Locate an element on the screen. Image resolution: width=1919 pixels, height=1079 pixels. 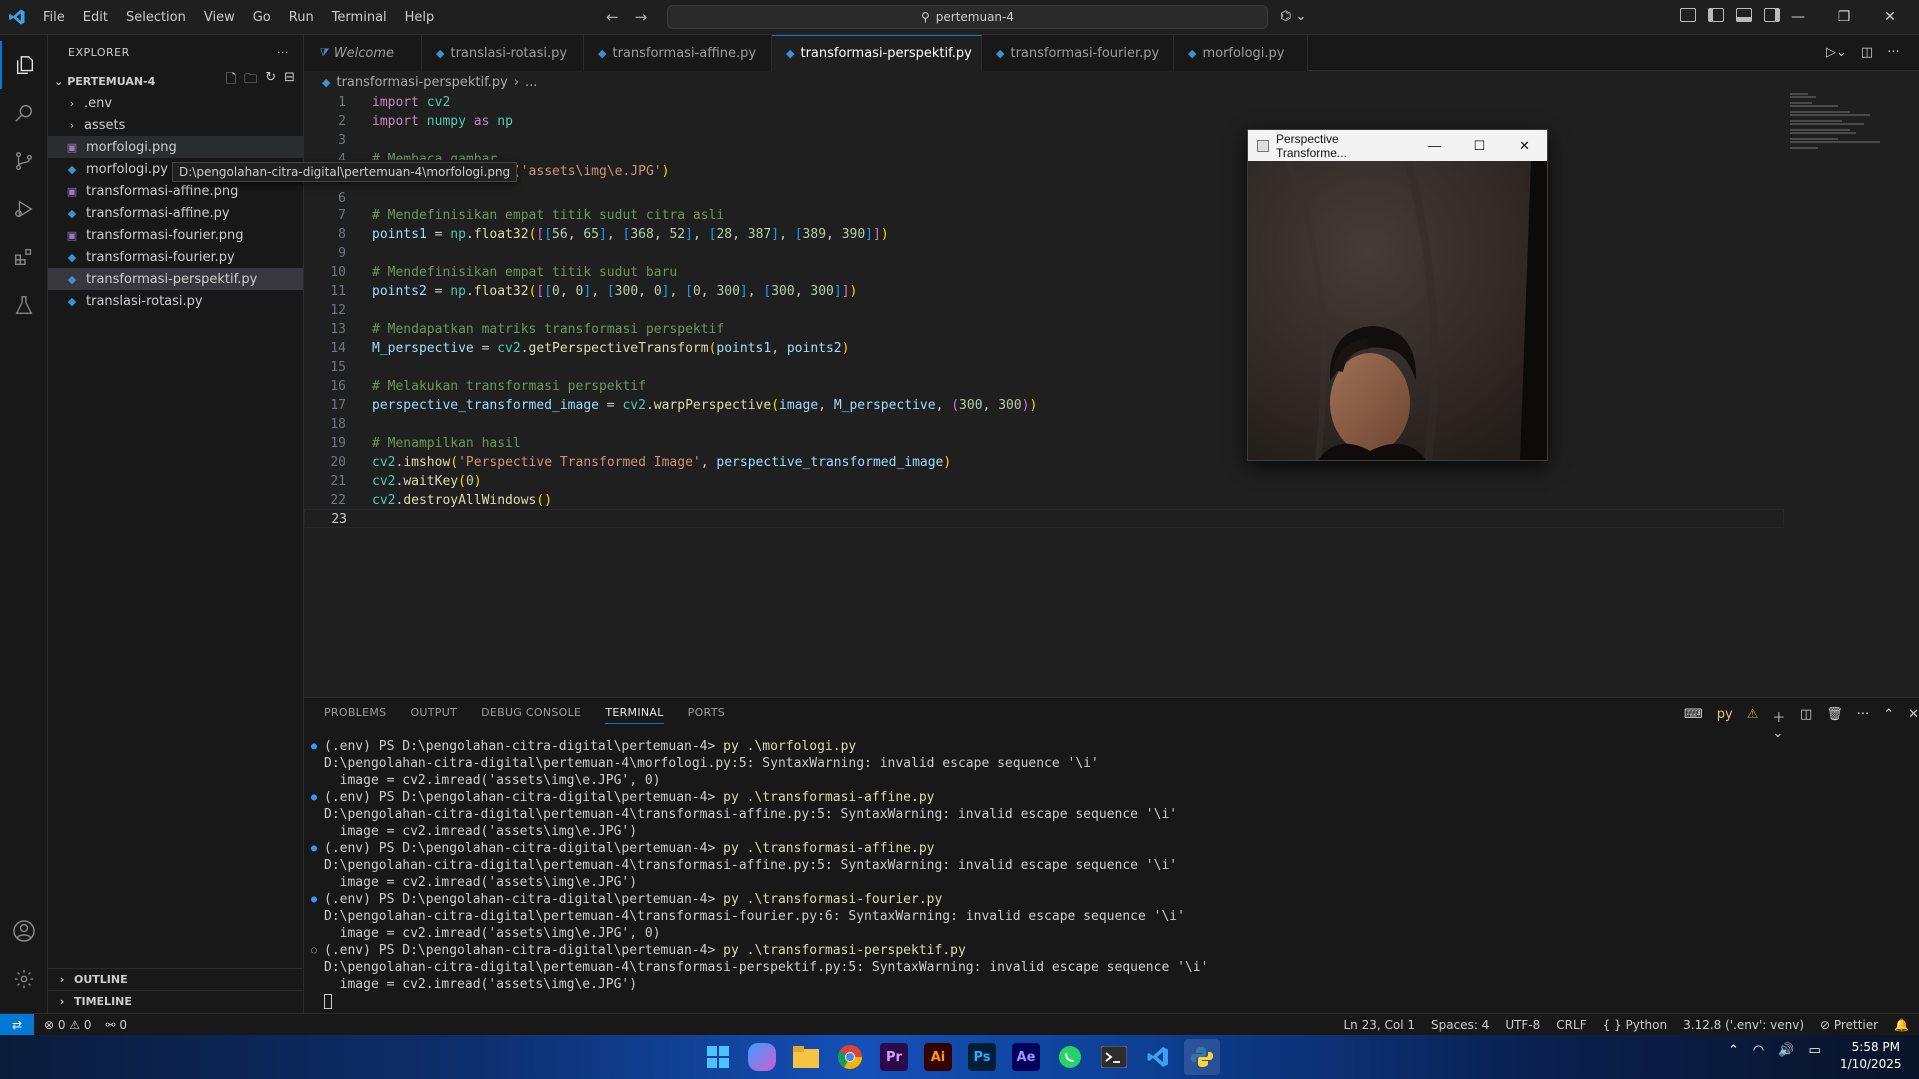
toggle-primary-sidebar-icon is located at coordinates (1716, 15).